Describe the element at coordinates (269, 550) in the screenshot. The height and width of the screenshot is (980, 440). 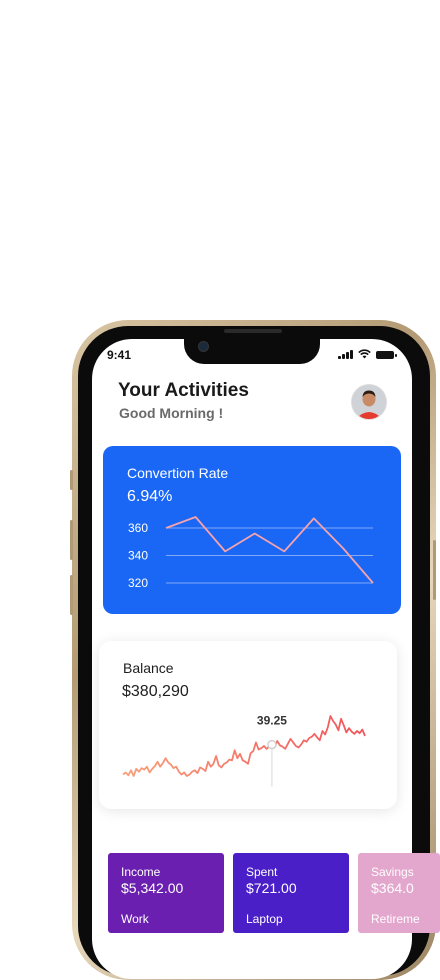
I see `conversion-line` at that location.